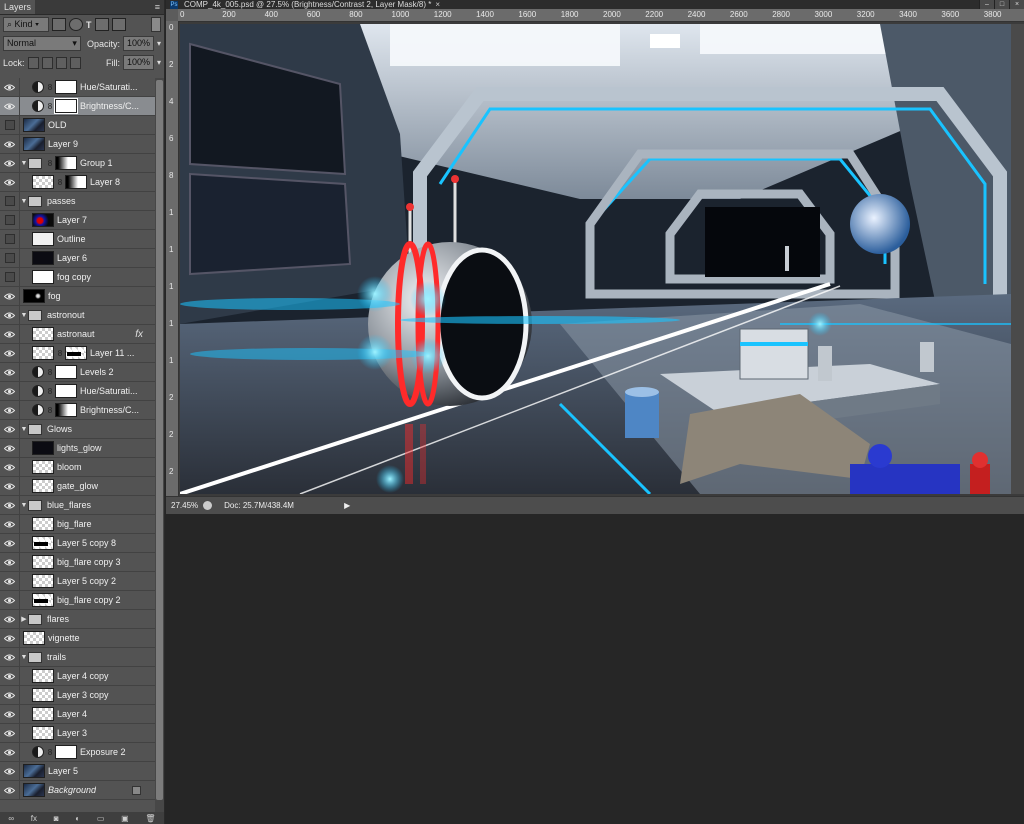 This screenshot has width=1024, height=824. Describe the element at coordinates (83, 695) in the screenshot. I see `layer-name: Layer 3 copy` at that location.